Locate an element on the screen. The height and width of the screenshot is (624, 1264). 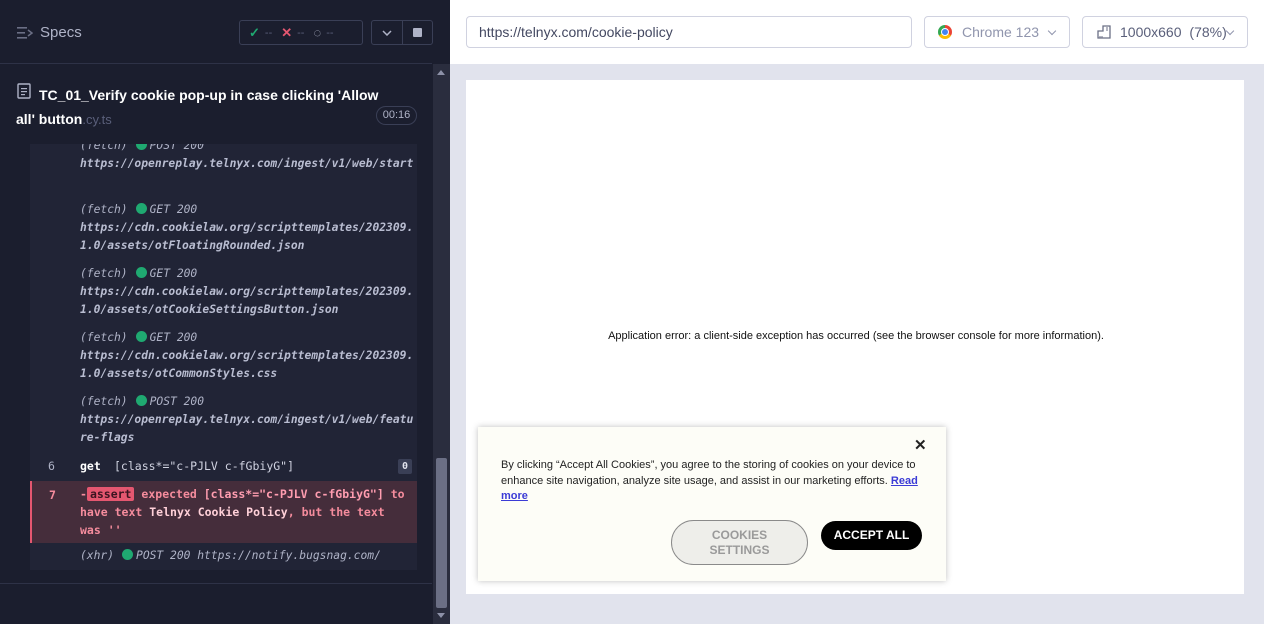
test-file-ext: .cy.ts is located at coordinates (97, 119).